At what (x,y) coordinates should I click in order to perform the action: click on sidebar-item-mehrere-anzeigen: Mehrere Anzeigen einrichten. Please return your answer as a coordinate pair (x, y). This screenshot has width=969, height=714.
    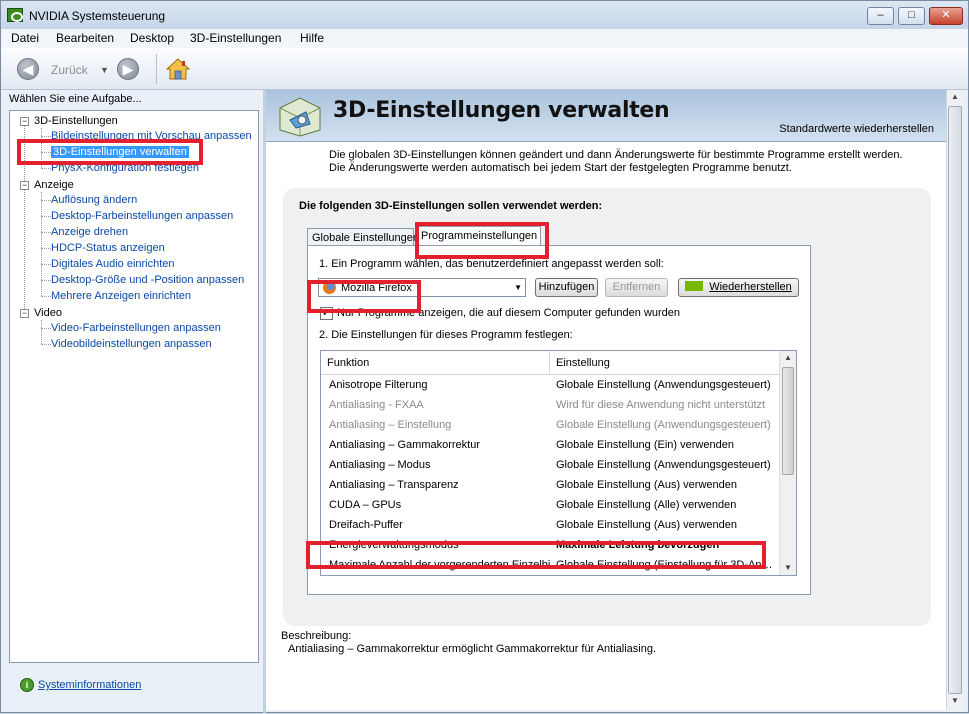
    Looking at the image, I should click on (121, 296).